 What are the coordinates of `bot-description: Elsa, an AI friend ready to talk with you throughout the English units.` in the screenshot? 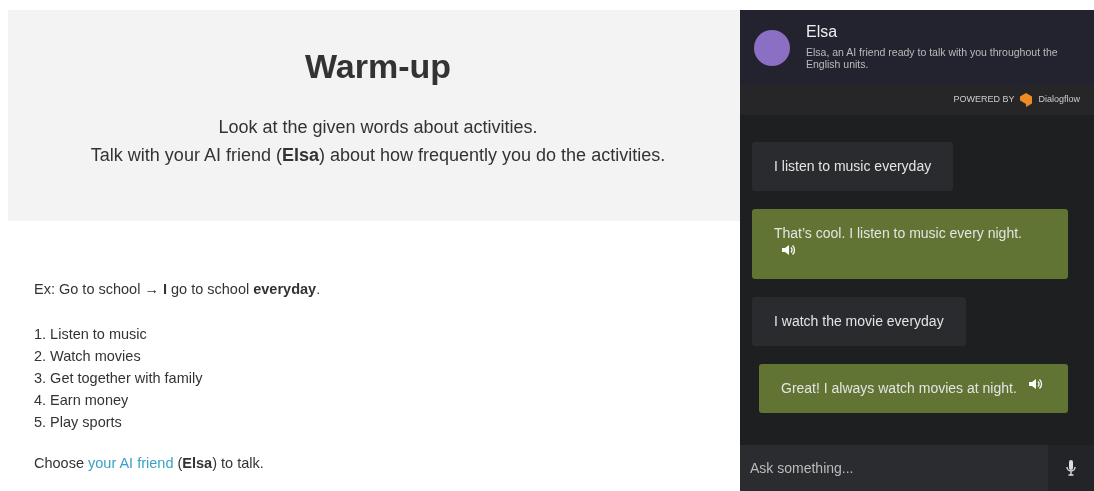 It's located at (932, 58).